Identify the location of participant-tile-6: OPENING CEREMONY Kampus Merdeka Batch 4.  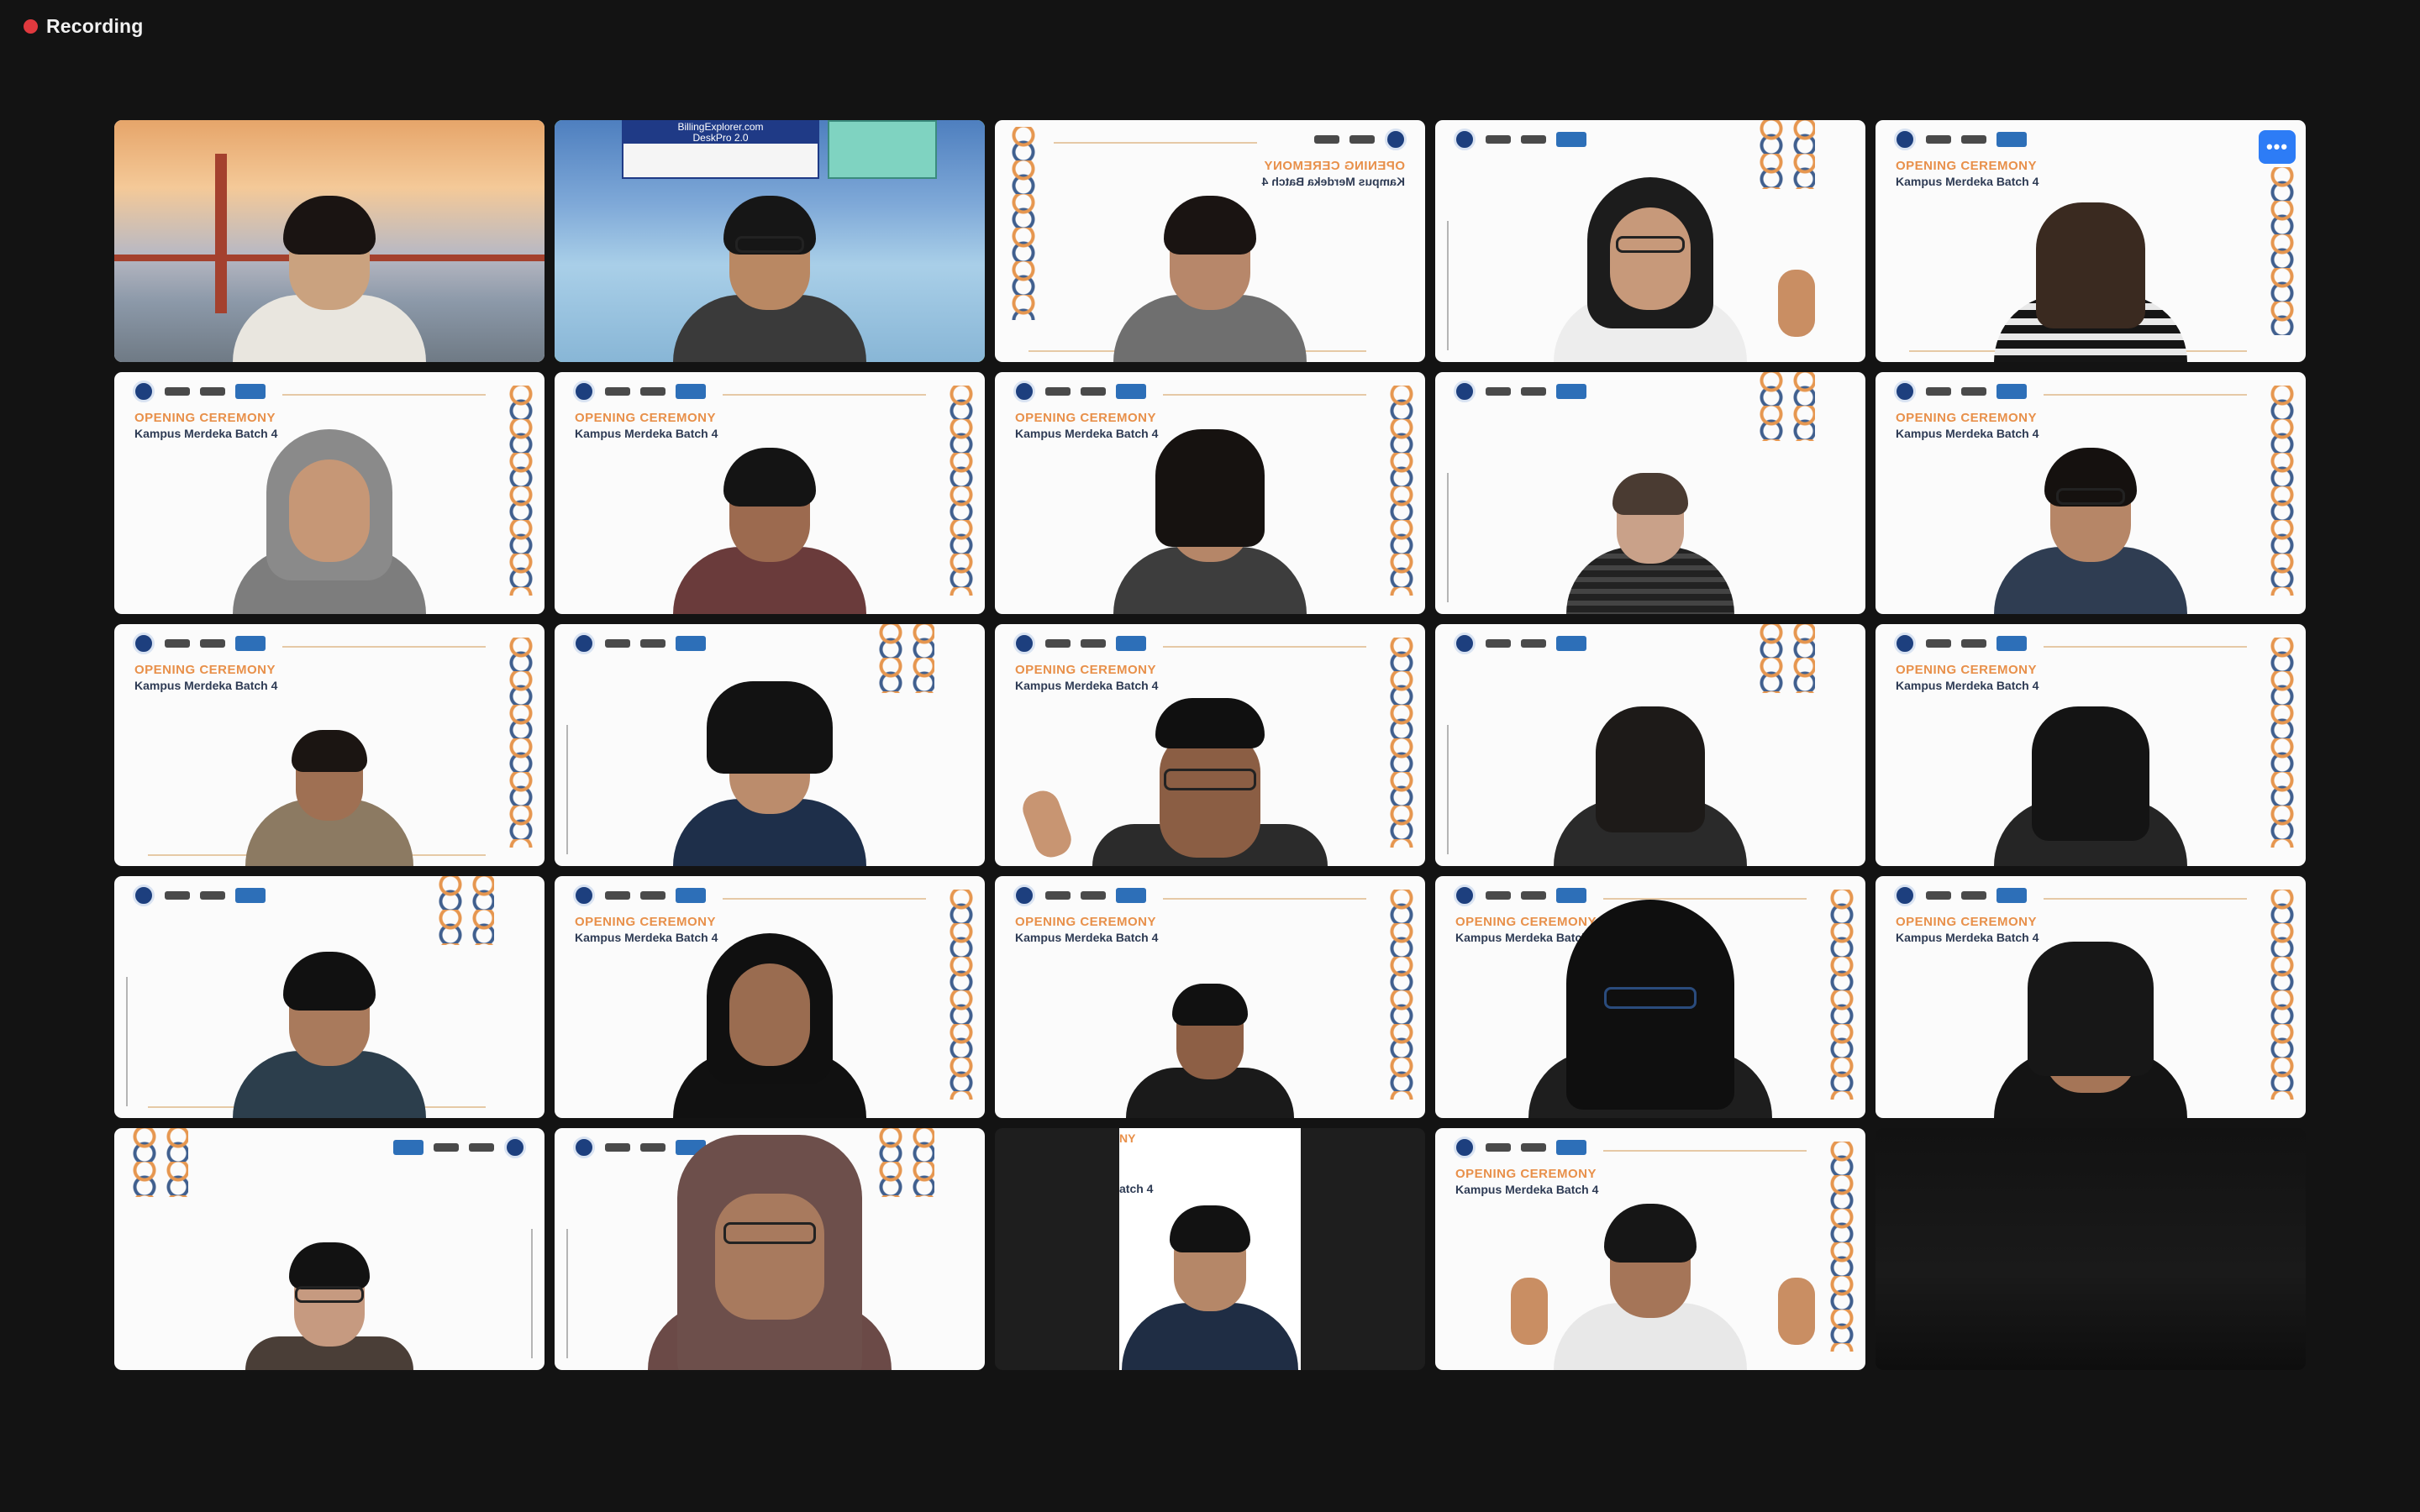
(329, 493).